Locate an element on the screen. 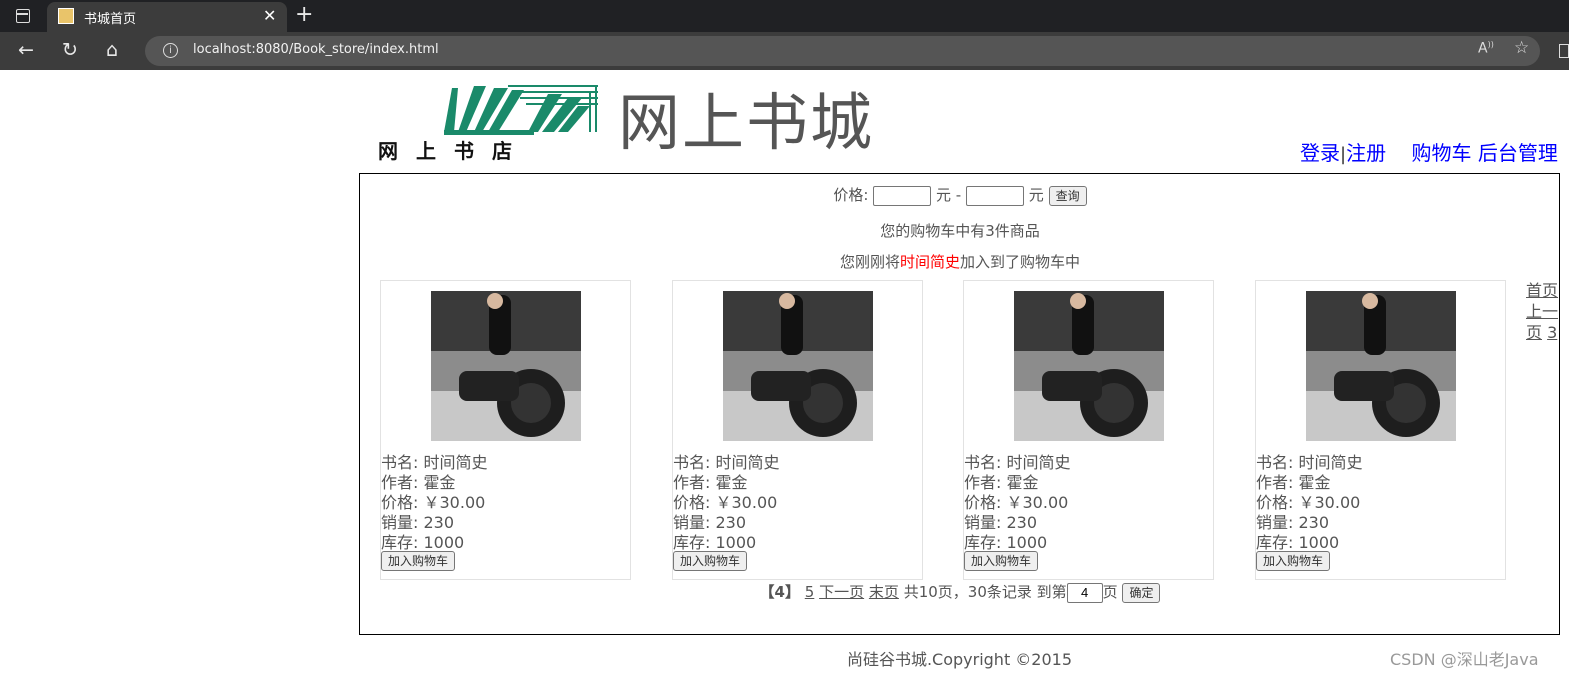  tab-close-icon: ✕ is located at coordinates (269, 15).